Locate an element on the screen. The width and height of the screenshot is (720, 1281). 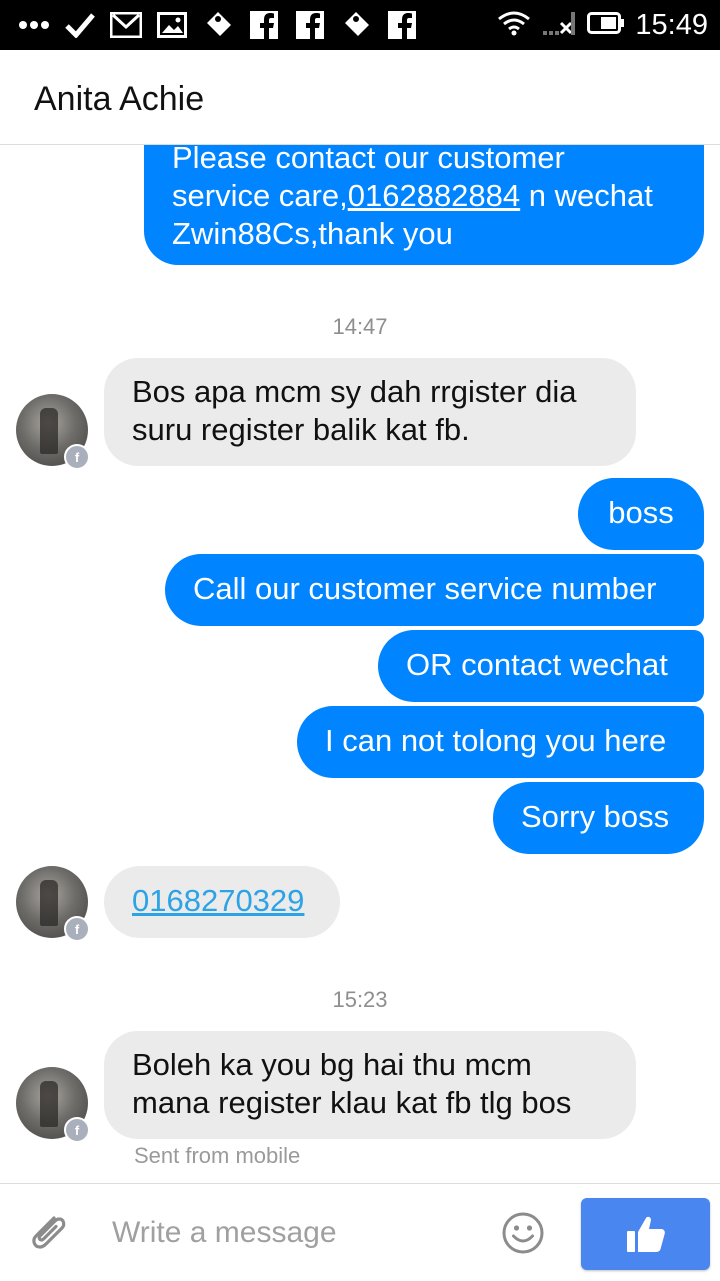
phone-link: 0162882884 is located at coordinates (434, 195).